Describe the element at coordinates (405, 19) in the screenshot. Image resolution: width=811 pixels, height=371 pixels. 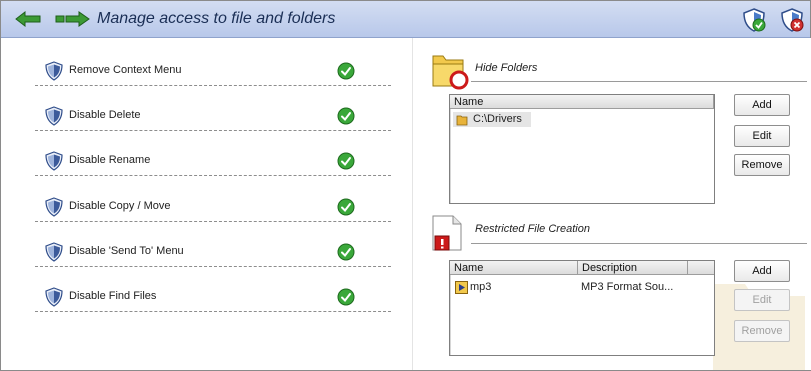
I see `header-bar: Manage access to file and folders` at that location.